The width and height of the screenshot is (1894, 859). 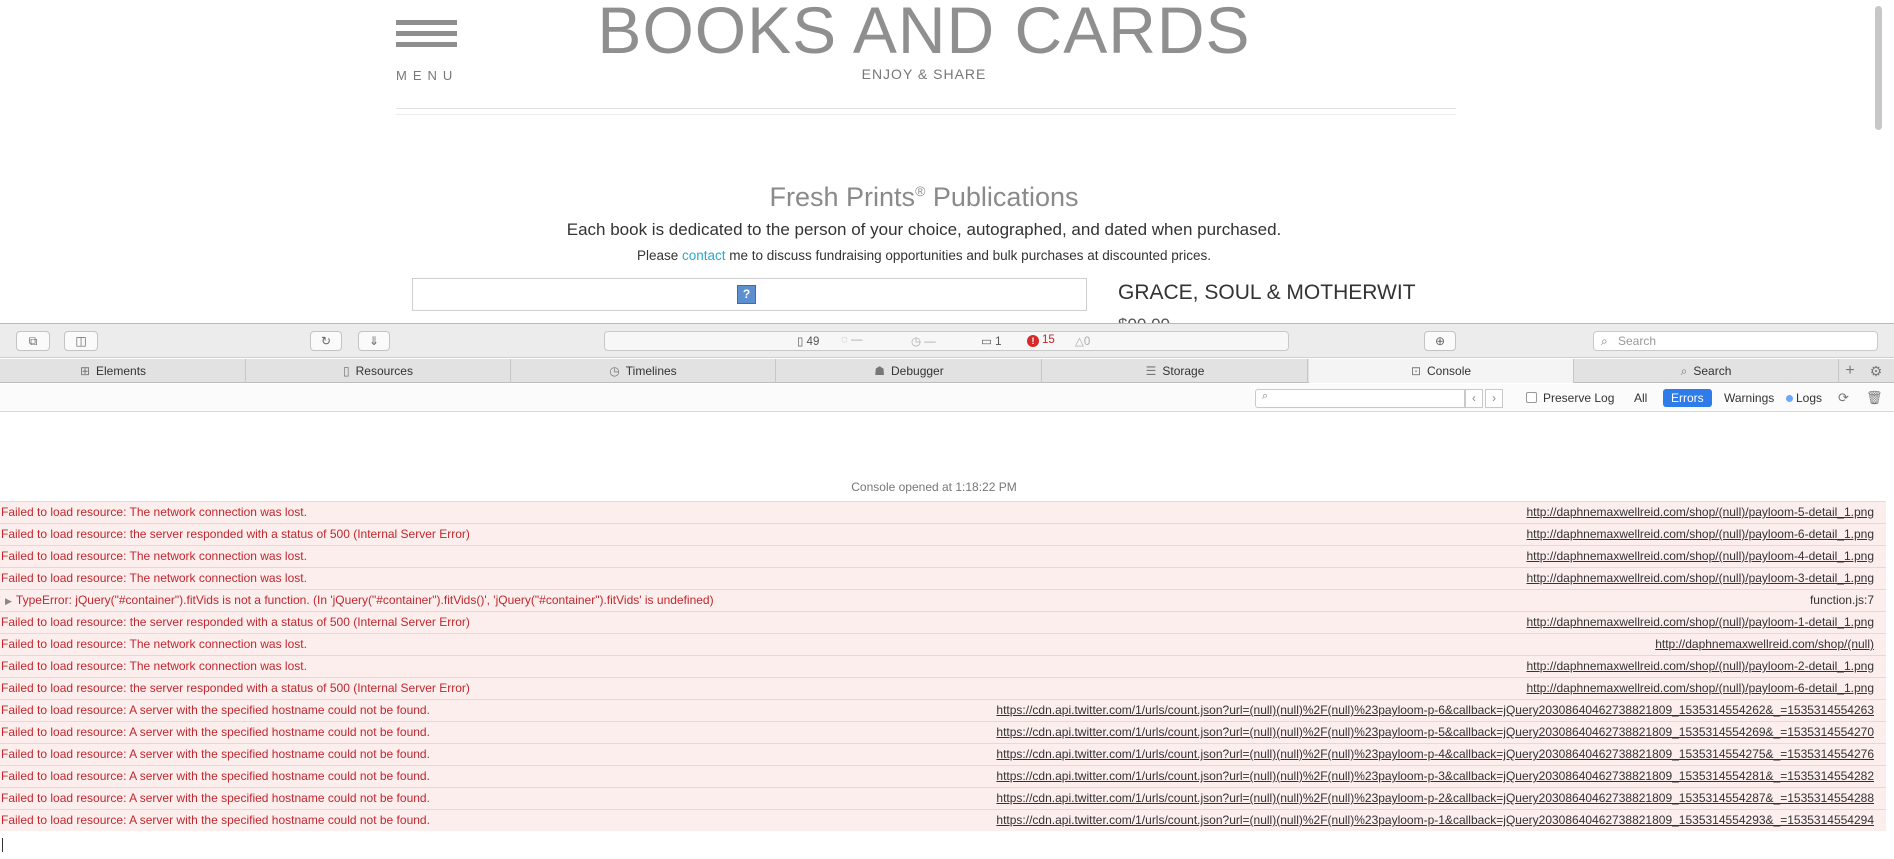 I want to click on publications-title: Fresh Prints® Publications, so click(x=924, y=197).